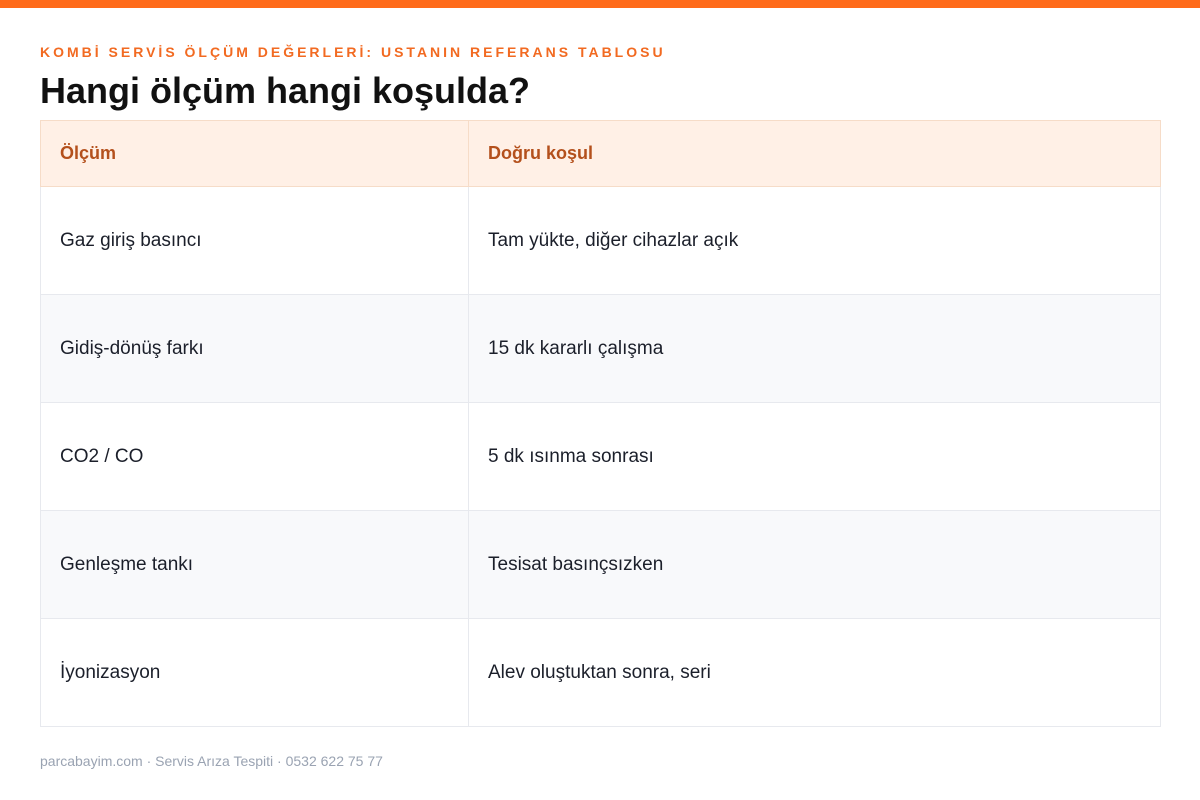  I want to click on cell-measurement: Gidiş-dönüş farkı, so click(254, 348).